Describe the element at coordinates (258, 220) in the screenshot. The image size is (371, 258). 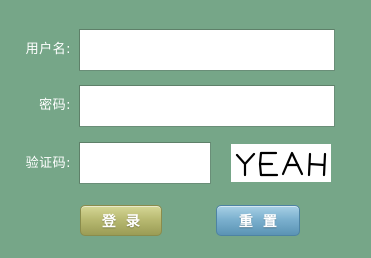
I see `reset-button: 重置` at that location.